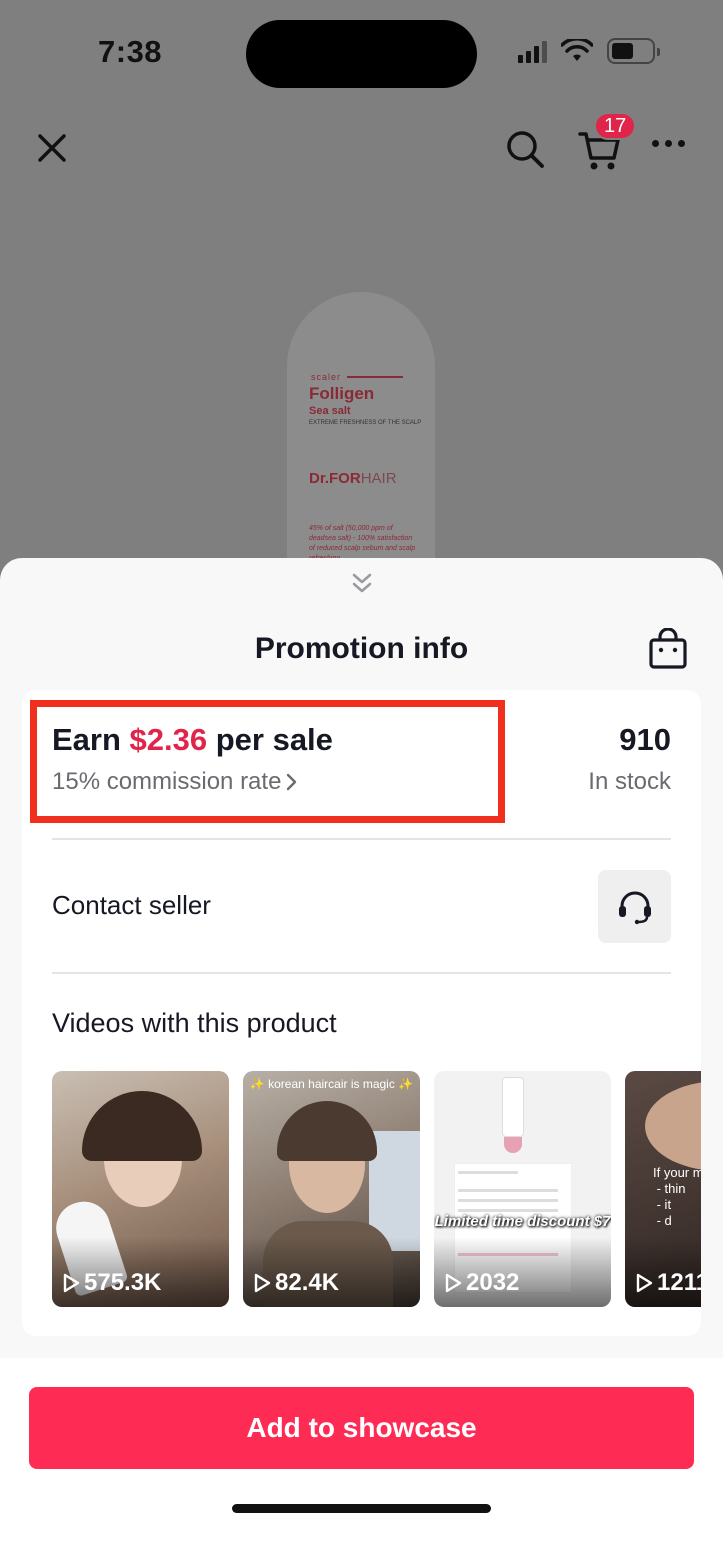 The height and width of the screenshot is (1568, 723). Describe the element at coordinates (361, 1428) in the screenshot. I see `add-to-showcase-button: Add to showcase` at that location.